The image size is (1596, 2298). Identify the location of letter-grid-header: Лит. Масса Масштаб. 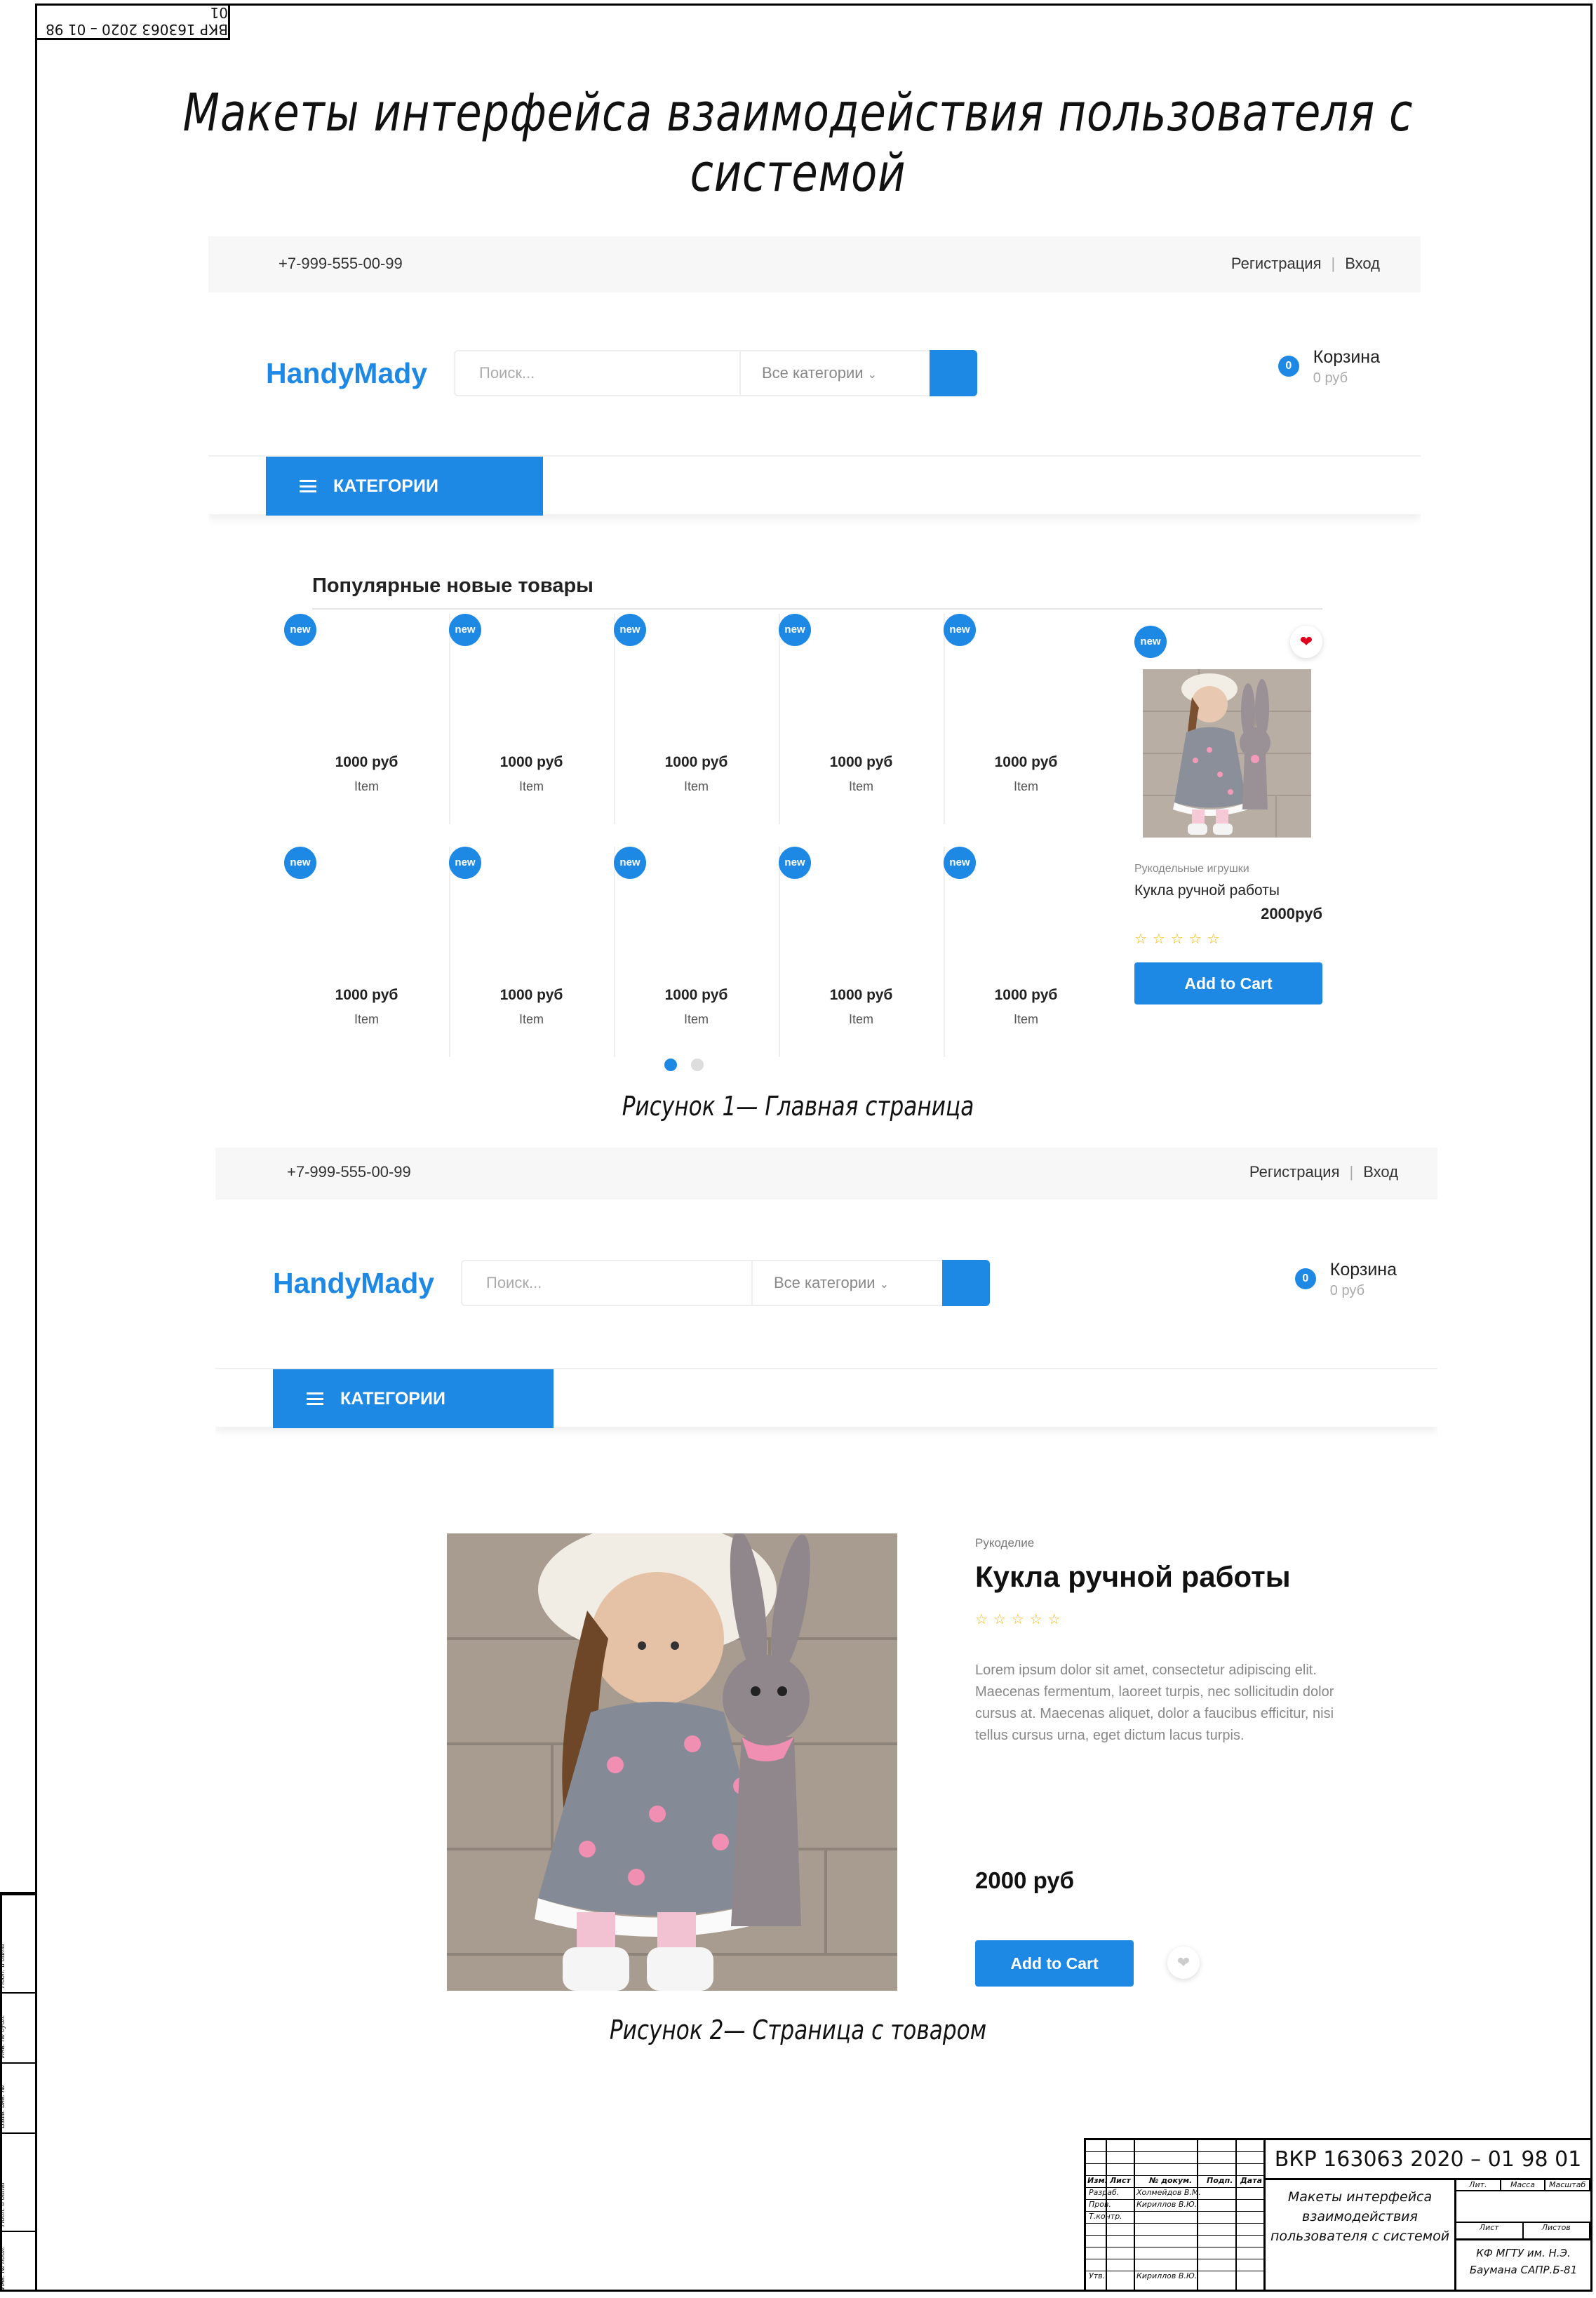
(1523, 2185).